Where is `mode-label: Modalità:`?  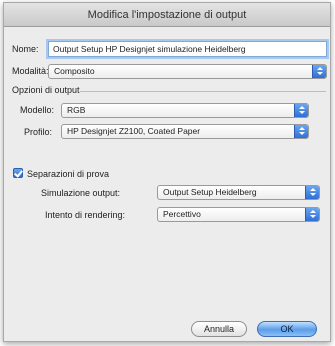
mode-label: Modalità: is located at coordinates (30, 71).